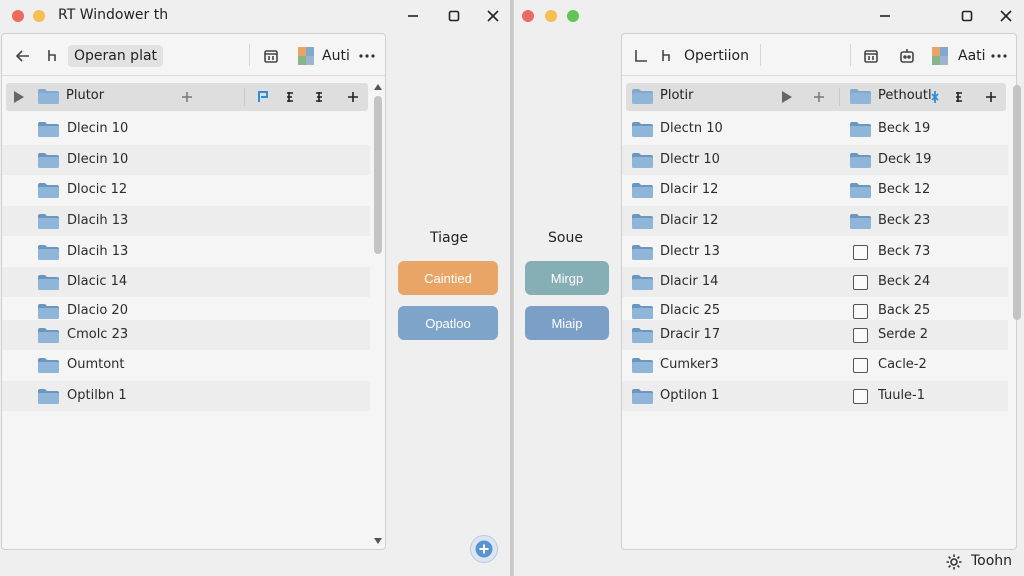  I want to click on right-scrollbar, so click(1017, 215).